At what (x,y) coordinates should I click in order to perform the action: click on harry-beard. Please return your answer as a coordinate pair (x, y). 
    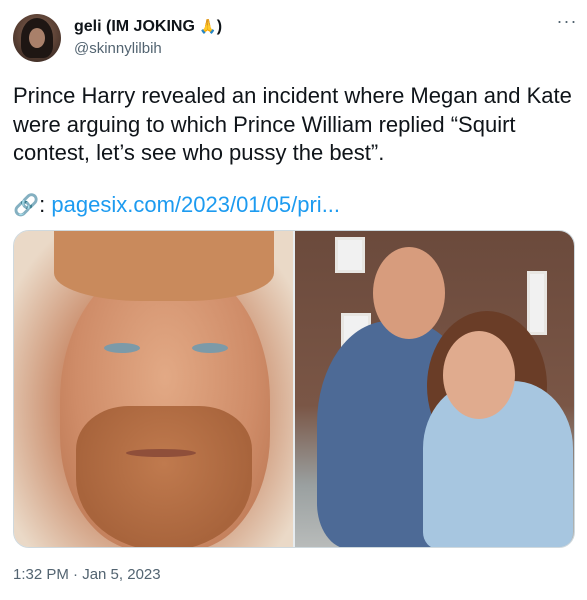
    Looking at the image, I should click on (164, 476).